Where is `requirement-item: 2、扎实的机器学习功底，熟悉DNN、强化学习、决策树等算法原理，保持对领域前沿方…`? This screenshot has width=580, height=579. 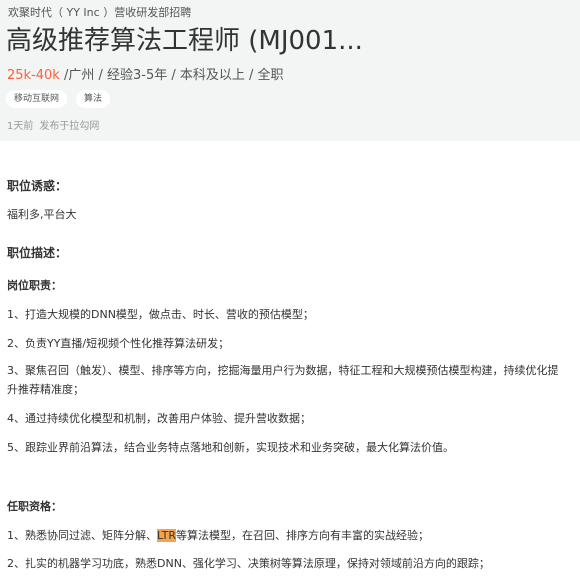
requirement-item: 2、扎实的机器学习功底，熟悉DNN、强化学习、决策树等算法原理，保持对领域前沿方… is located at coordinates (248, 563).